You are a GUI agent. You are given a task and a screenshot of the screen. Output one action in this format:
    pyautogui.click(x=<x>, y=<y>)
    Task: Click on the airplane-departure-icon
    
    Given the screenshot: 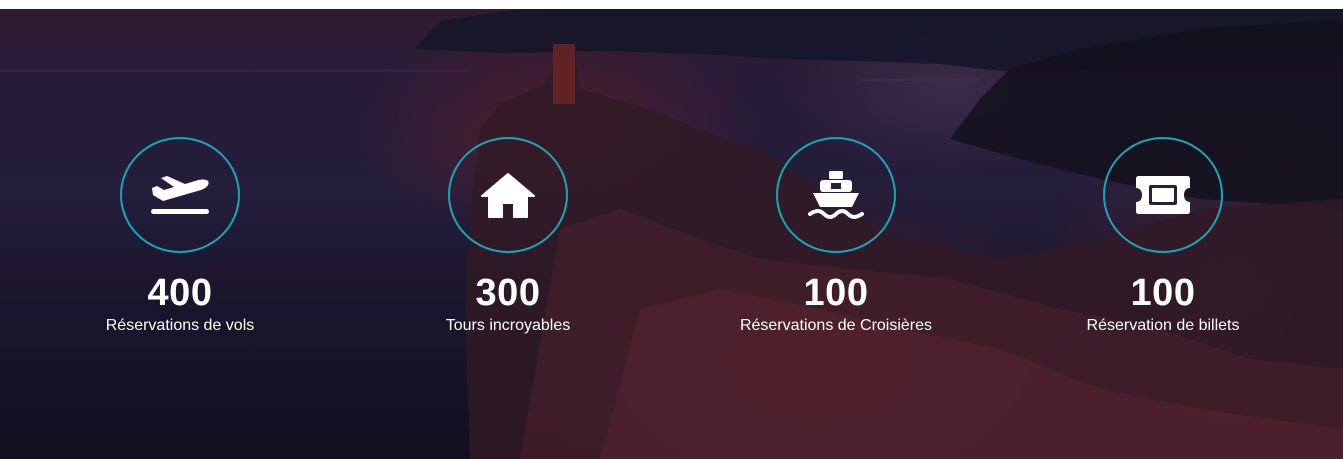 What is the action you would take?
    pyautogui.click(x=180, y=195)
    